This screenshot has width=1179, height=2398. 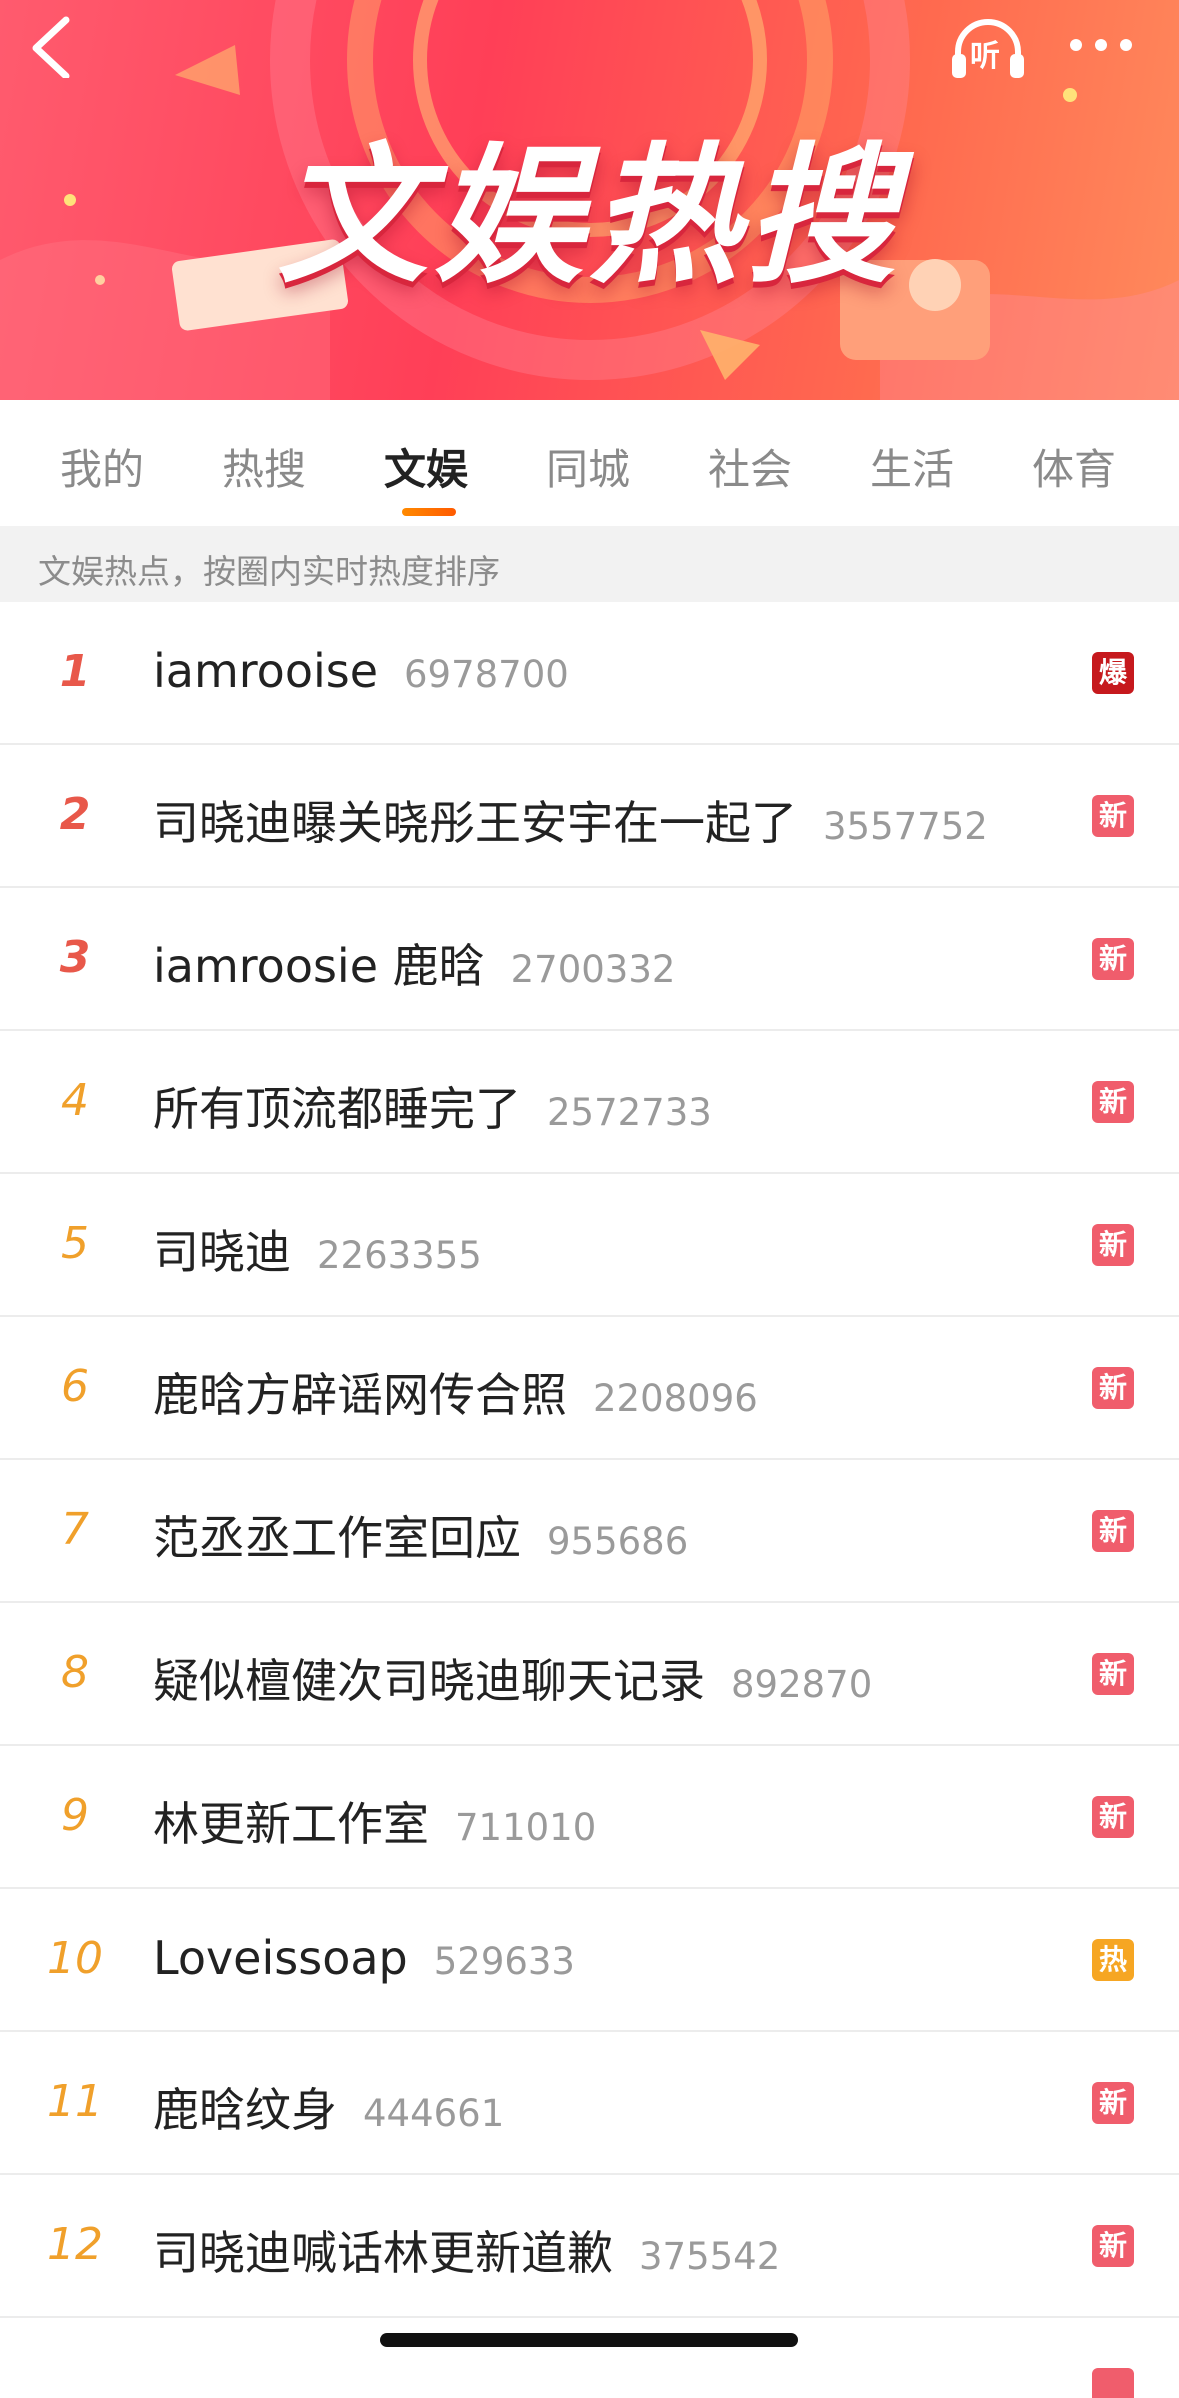 I want to click on list-item: 1 iamrooise 6978700 爆, so click(x=589, y=673).